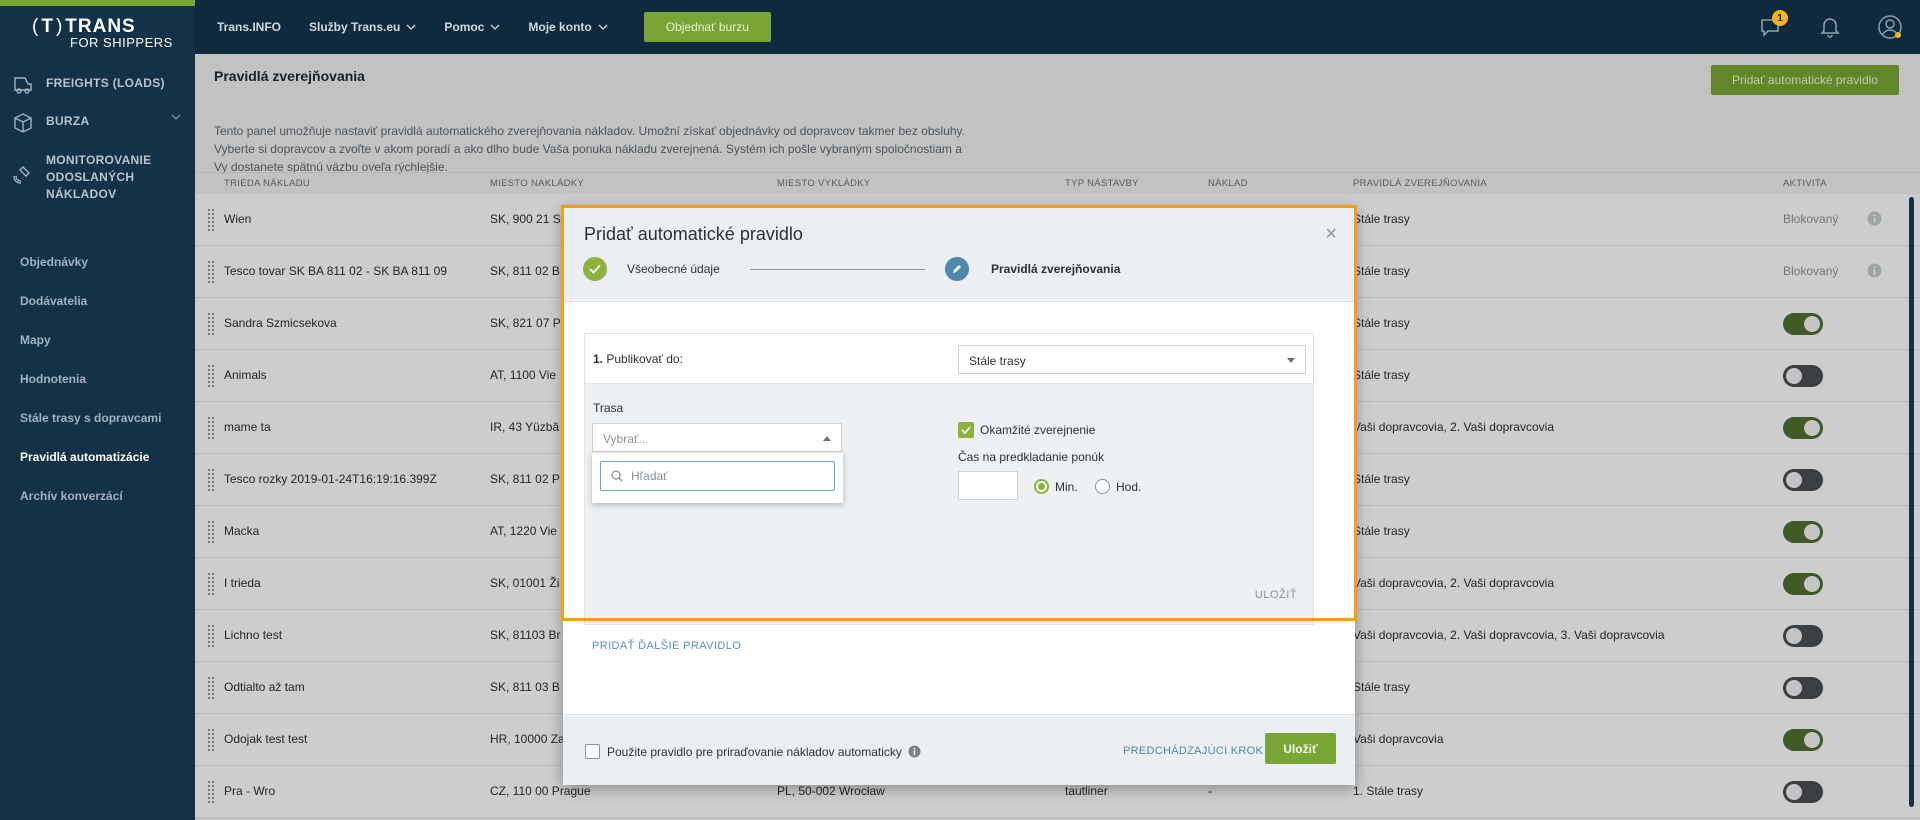  What do you see at coordinates (608, 408) in the screenshot?
I see `route-label: Trasa` at bounding box center [608, 408].